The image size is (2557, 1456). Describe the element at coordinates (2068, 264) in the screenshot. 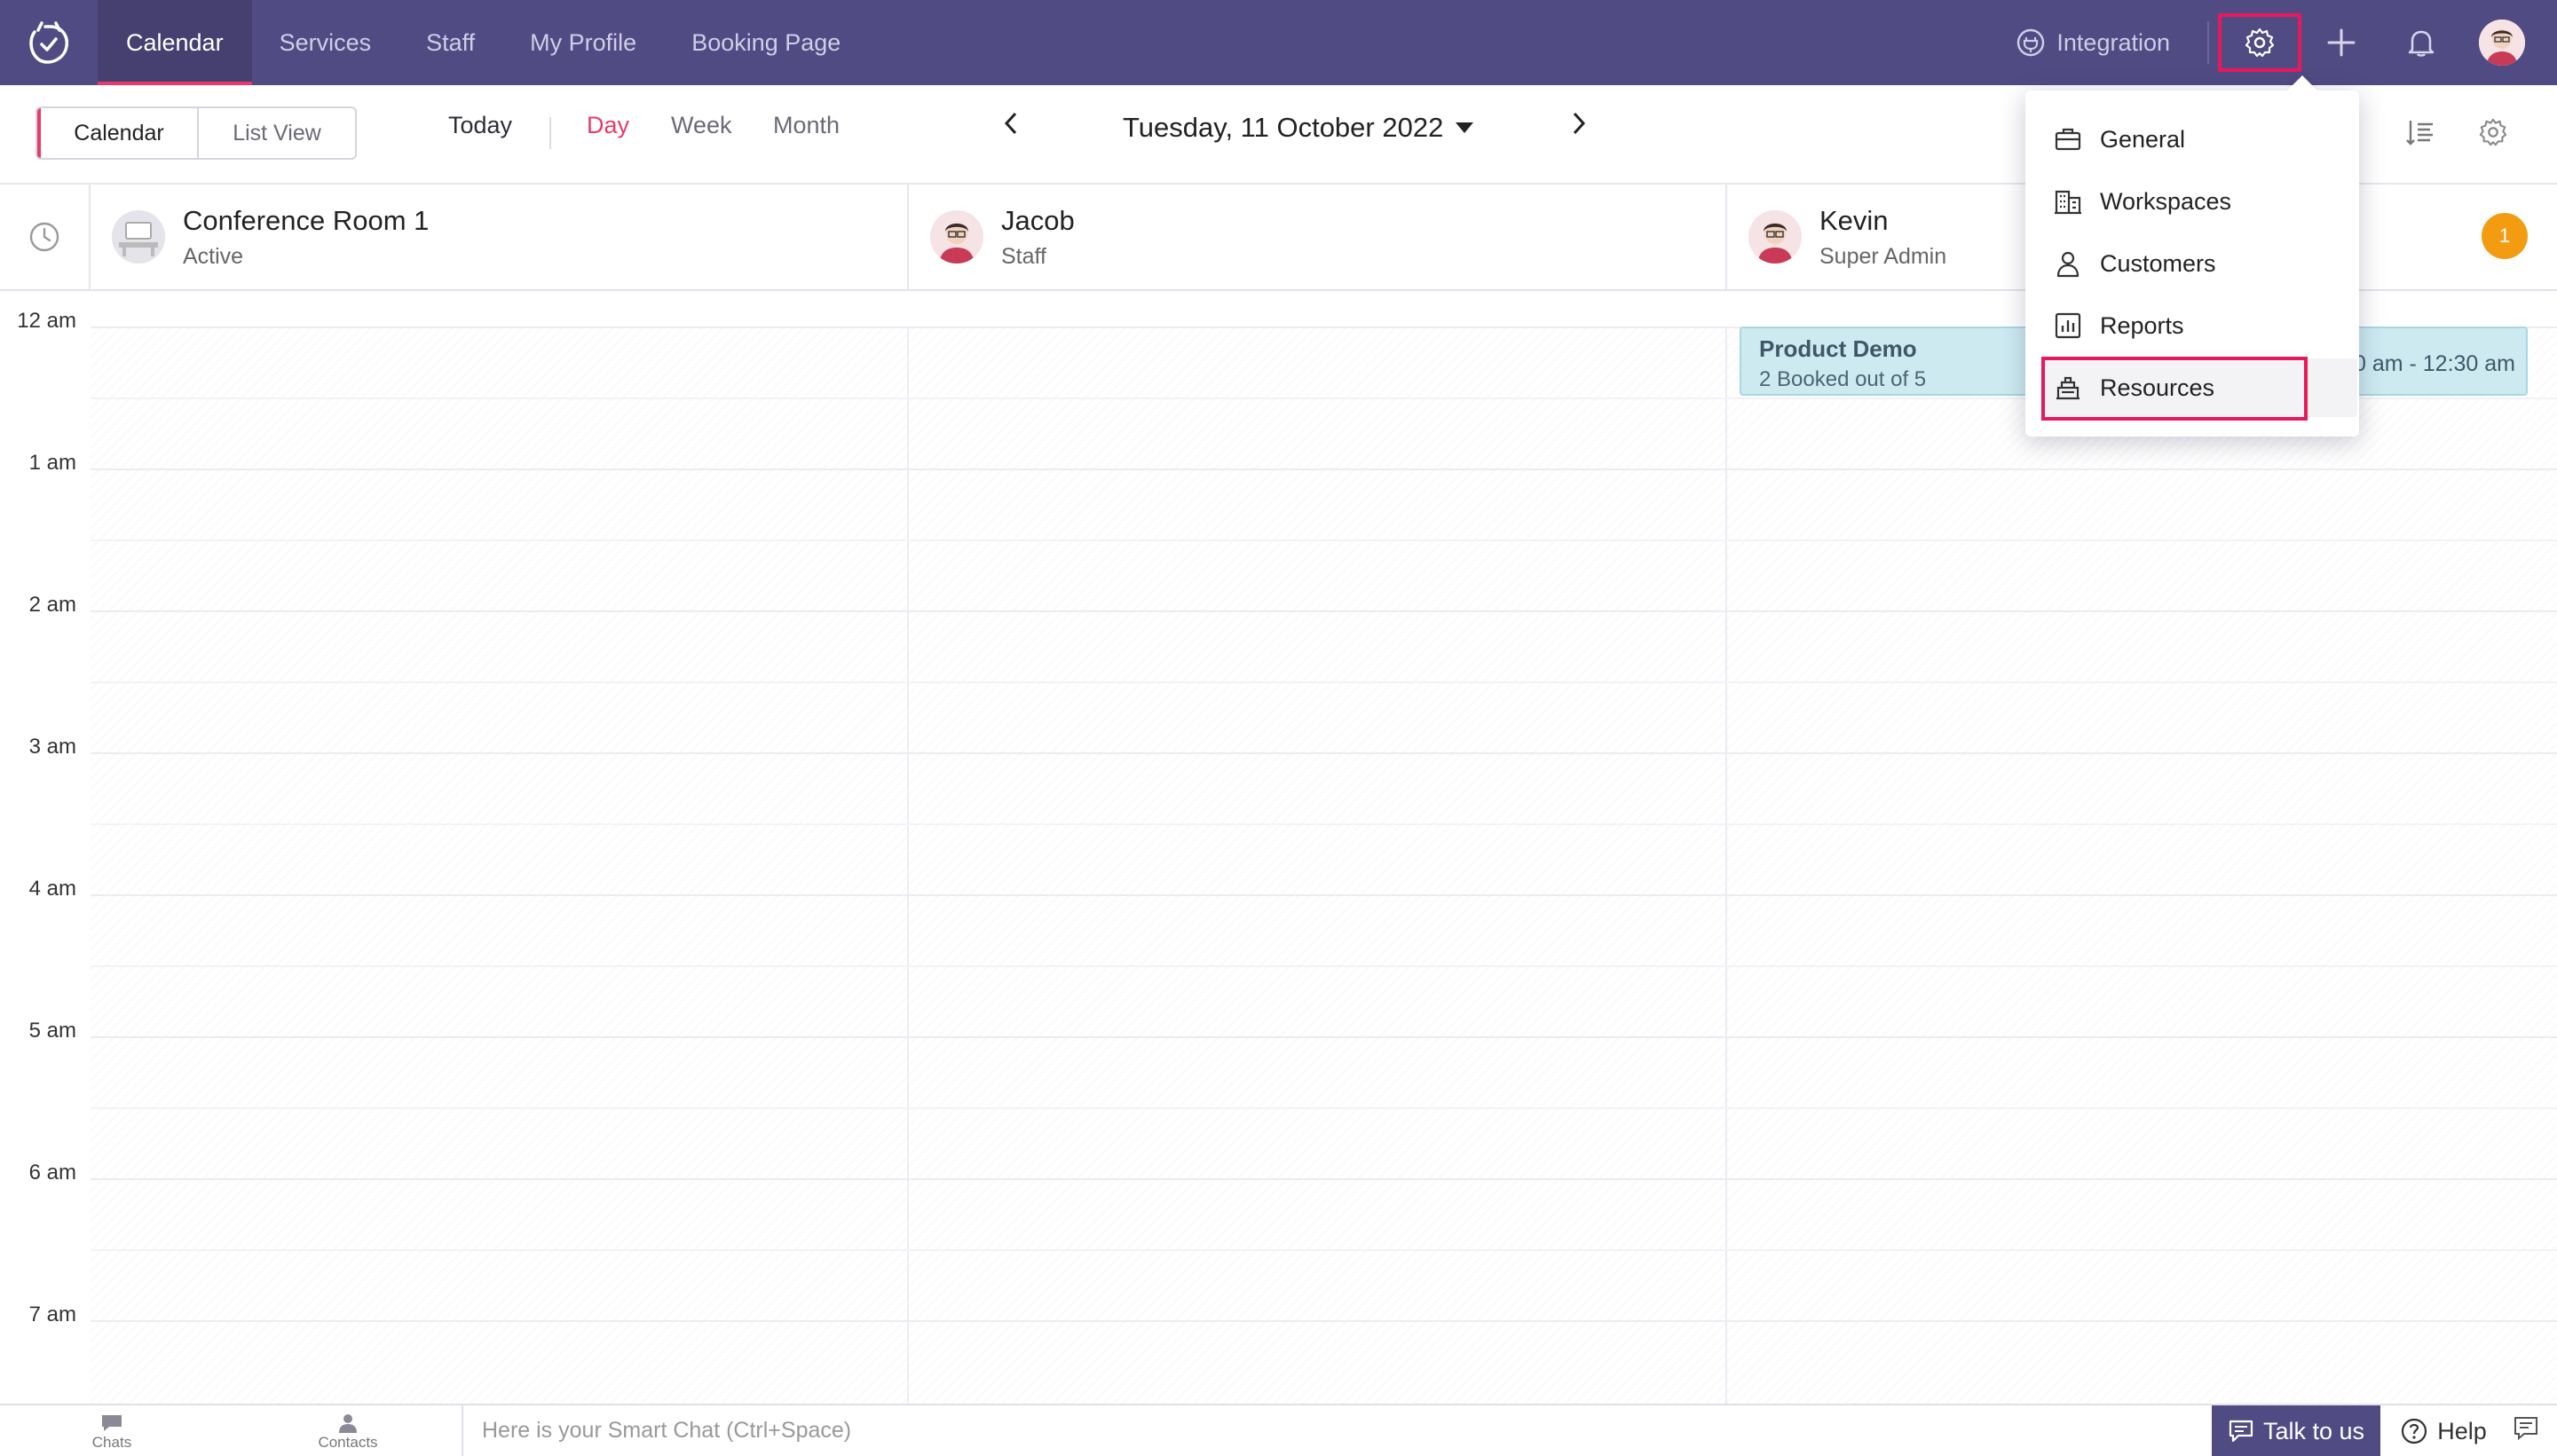

I see `user-icon` at that location.